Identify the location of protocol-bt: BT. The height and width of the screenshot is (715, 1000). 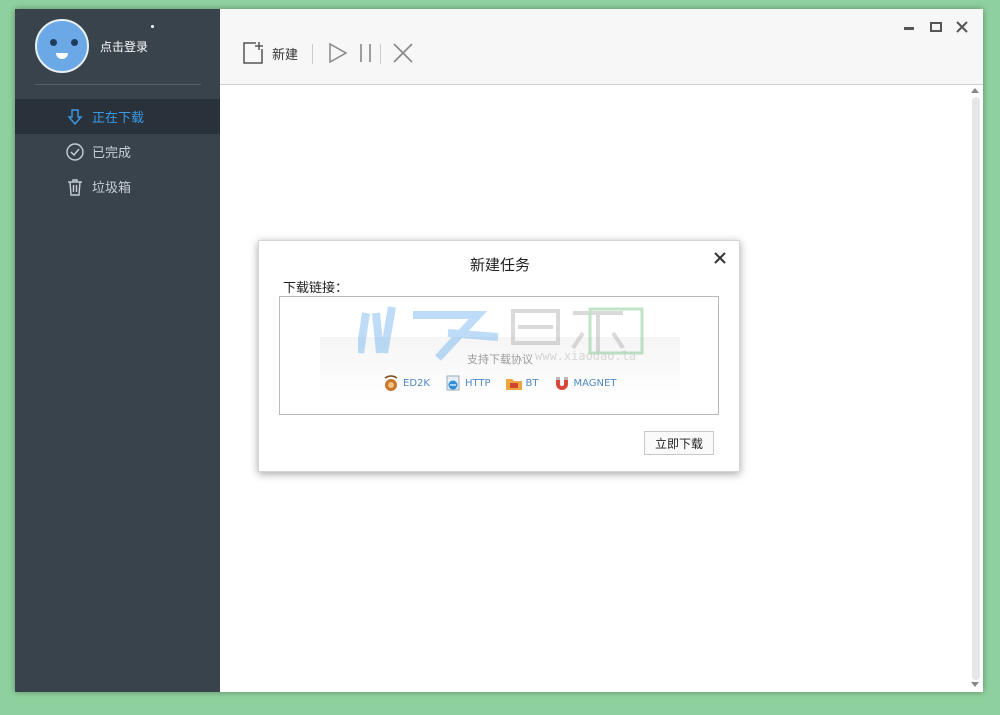
(522, 383).